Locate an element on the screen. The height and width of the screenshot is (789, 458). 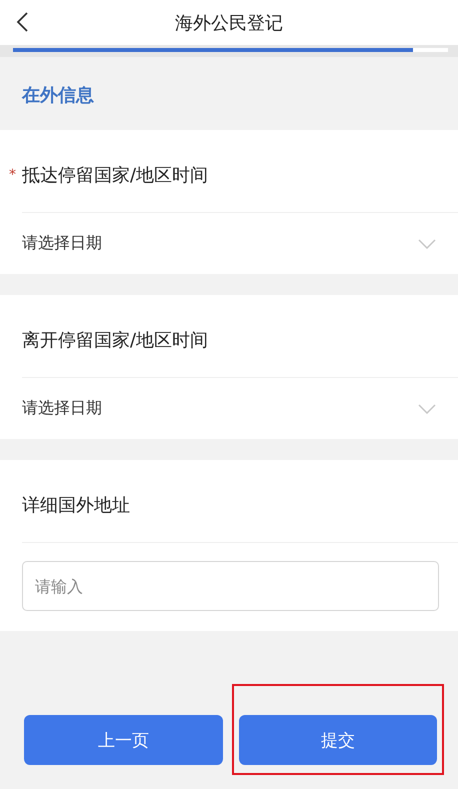
page-title: 海外公民登记 is located at coordinates (229, 23).